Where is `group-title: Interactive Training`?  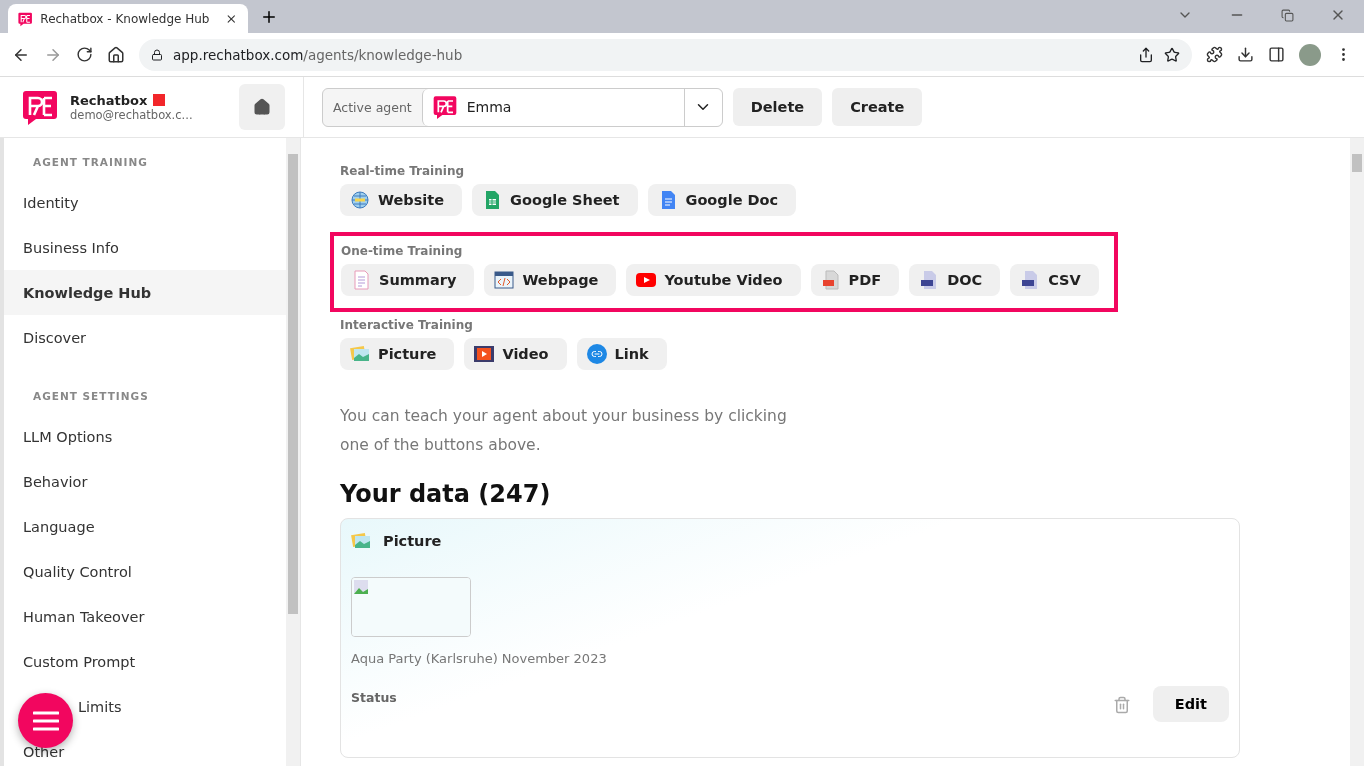
group-title: Interactive Training is located at coordinates (407, 325).